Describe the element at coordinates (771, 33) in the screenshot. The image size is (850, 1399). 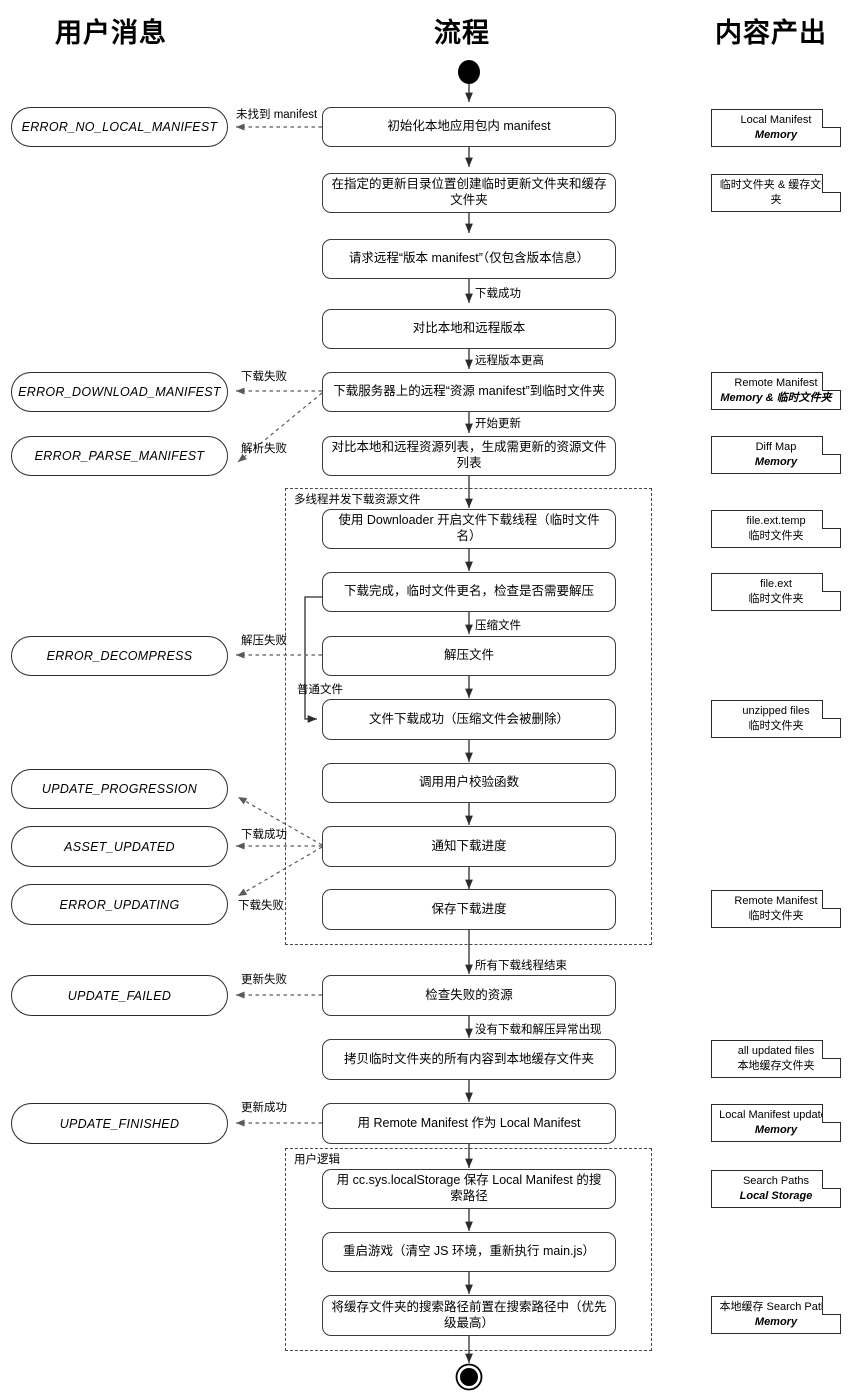
I see `column-header-right: 内容产出` at that location.